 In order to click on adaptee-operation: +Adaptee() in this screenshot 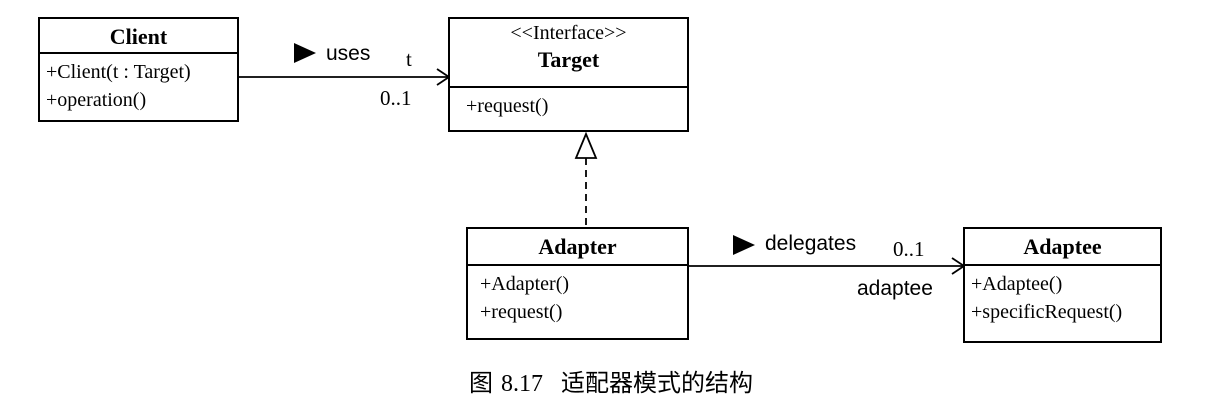, I will do `click(1017, 284)`.